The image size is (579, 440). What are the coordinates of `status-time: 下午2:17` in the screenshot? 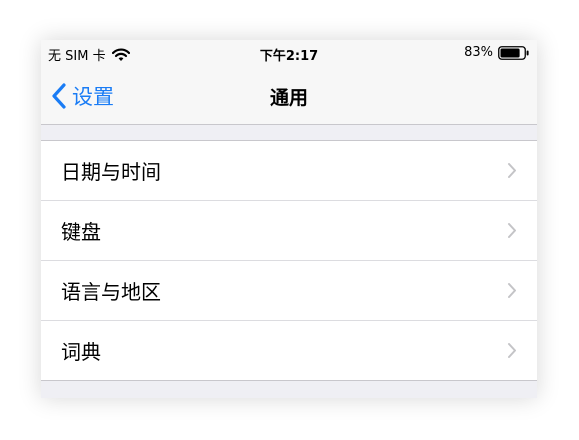 It's located at (289, 56).